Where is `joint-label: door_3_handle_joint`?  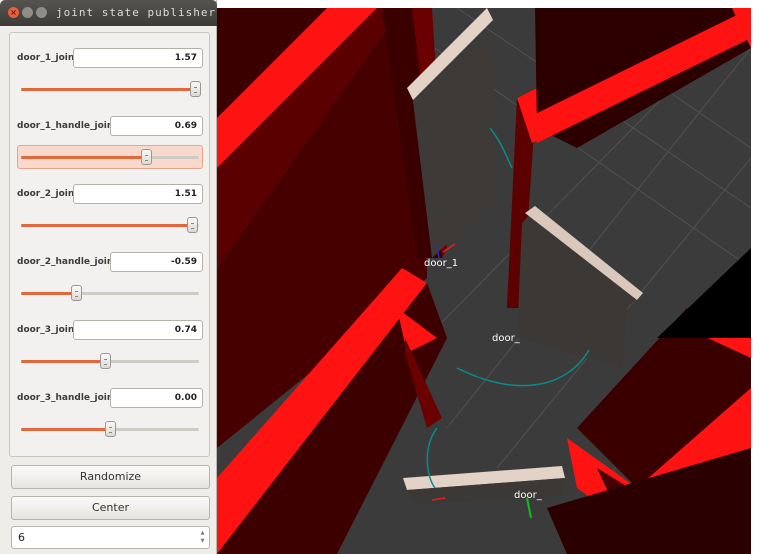 joint-label: door_3_handle_joint is located at coordinates (67, 398).